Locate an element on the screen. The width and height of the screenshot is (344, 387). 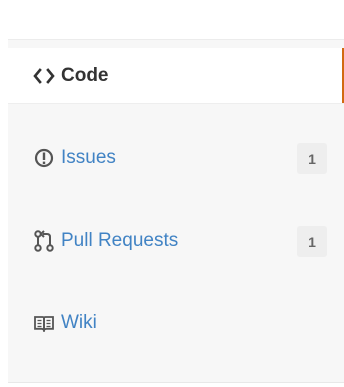
nav-label-wiki: Wiki is located at coordinates (79, 322).